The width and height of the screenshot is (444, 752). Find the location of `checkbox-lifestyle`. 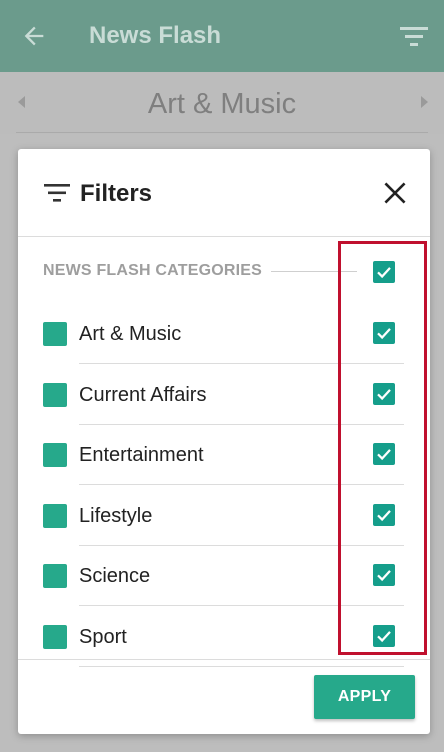

checkbox-lifestyle is located at coordinates (384, 515).